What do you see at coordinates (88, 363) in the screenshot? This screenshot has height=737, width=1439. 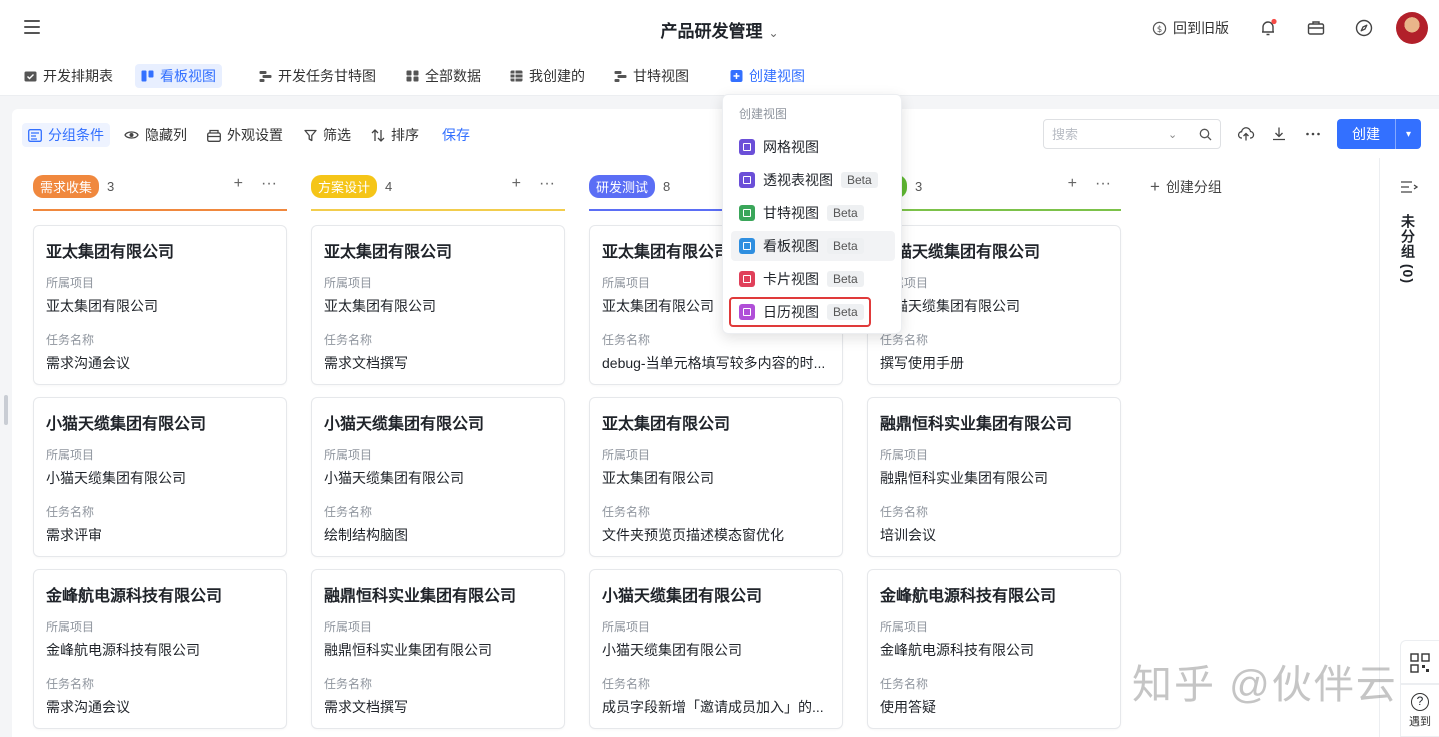 I see `field-value: 需求沟通会议` at bounding box center [88, 363].